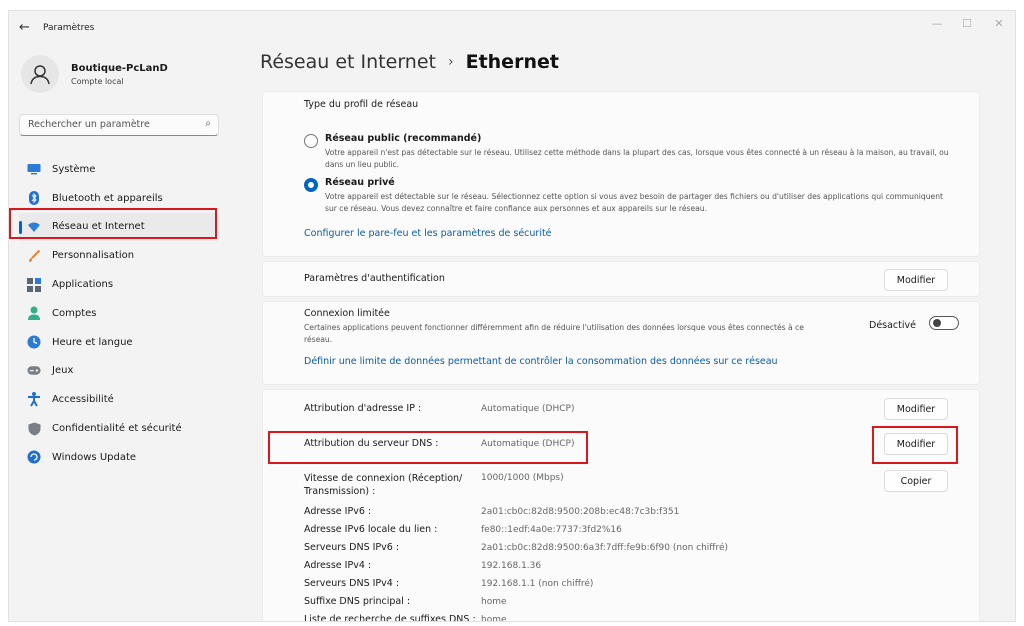 Image resolution: width=1024 pixels, height=626 pixels. I want to click on dns-suffix-value: home, so click(494, 602).